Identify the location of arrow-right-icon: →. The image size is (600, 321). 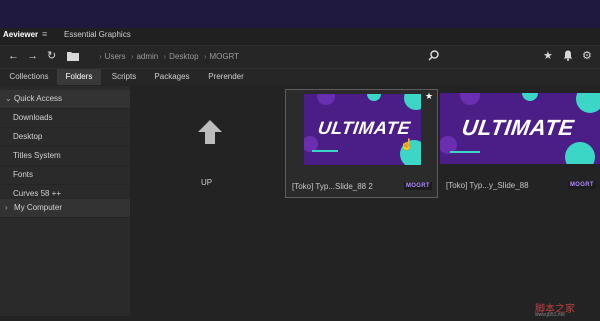
(32, 56).